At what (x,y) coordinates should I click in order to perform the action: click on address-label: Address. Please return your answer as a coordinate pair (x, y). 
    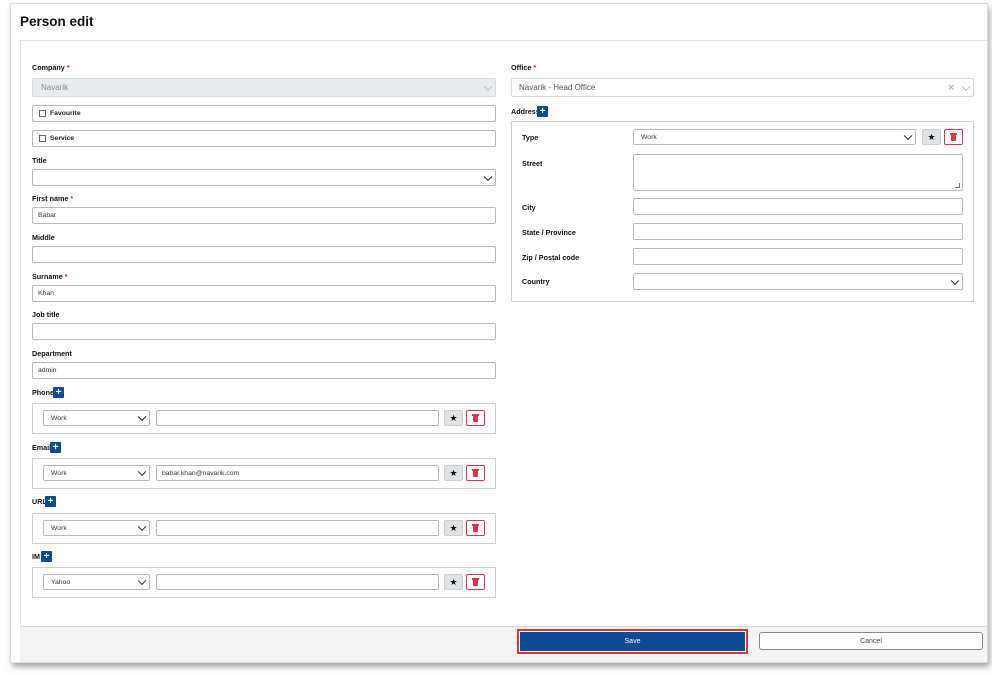
    Looking at the image, I should click on (525, 111).